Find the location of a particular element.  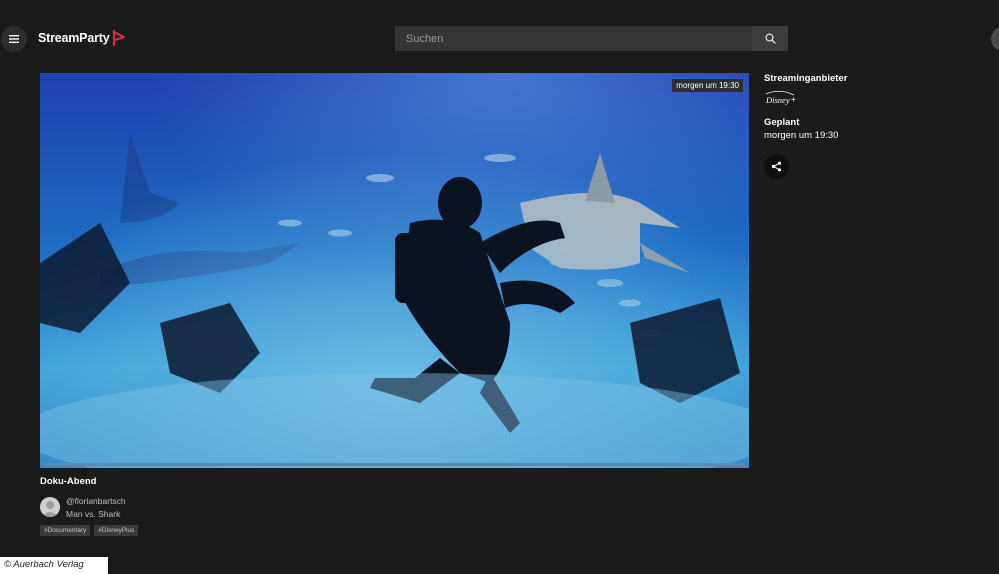

menu-button is located at coordinates (14, 39).